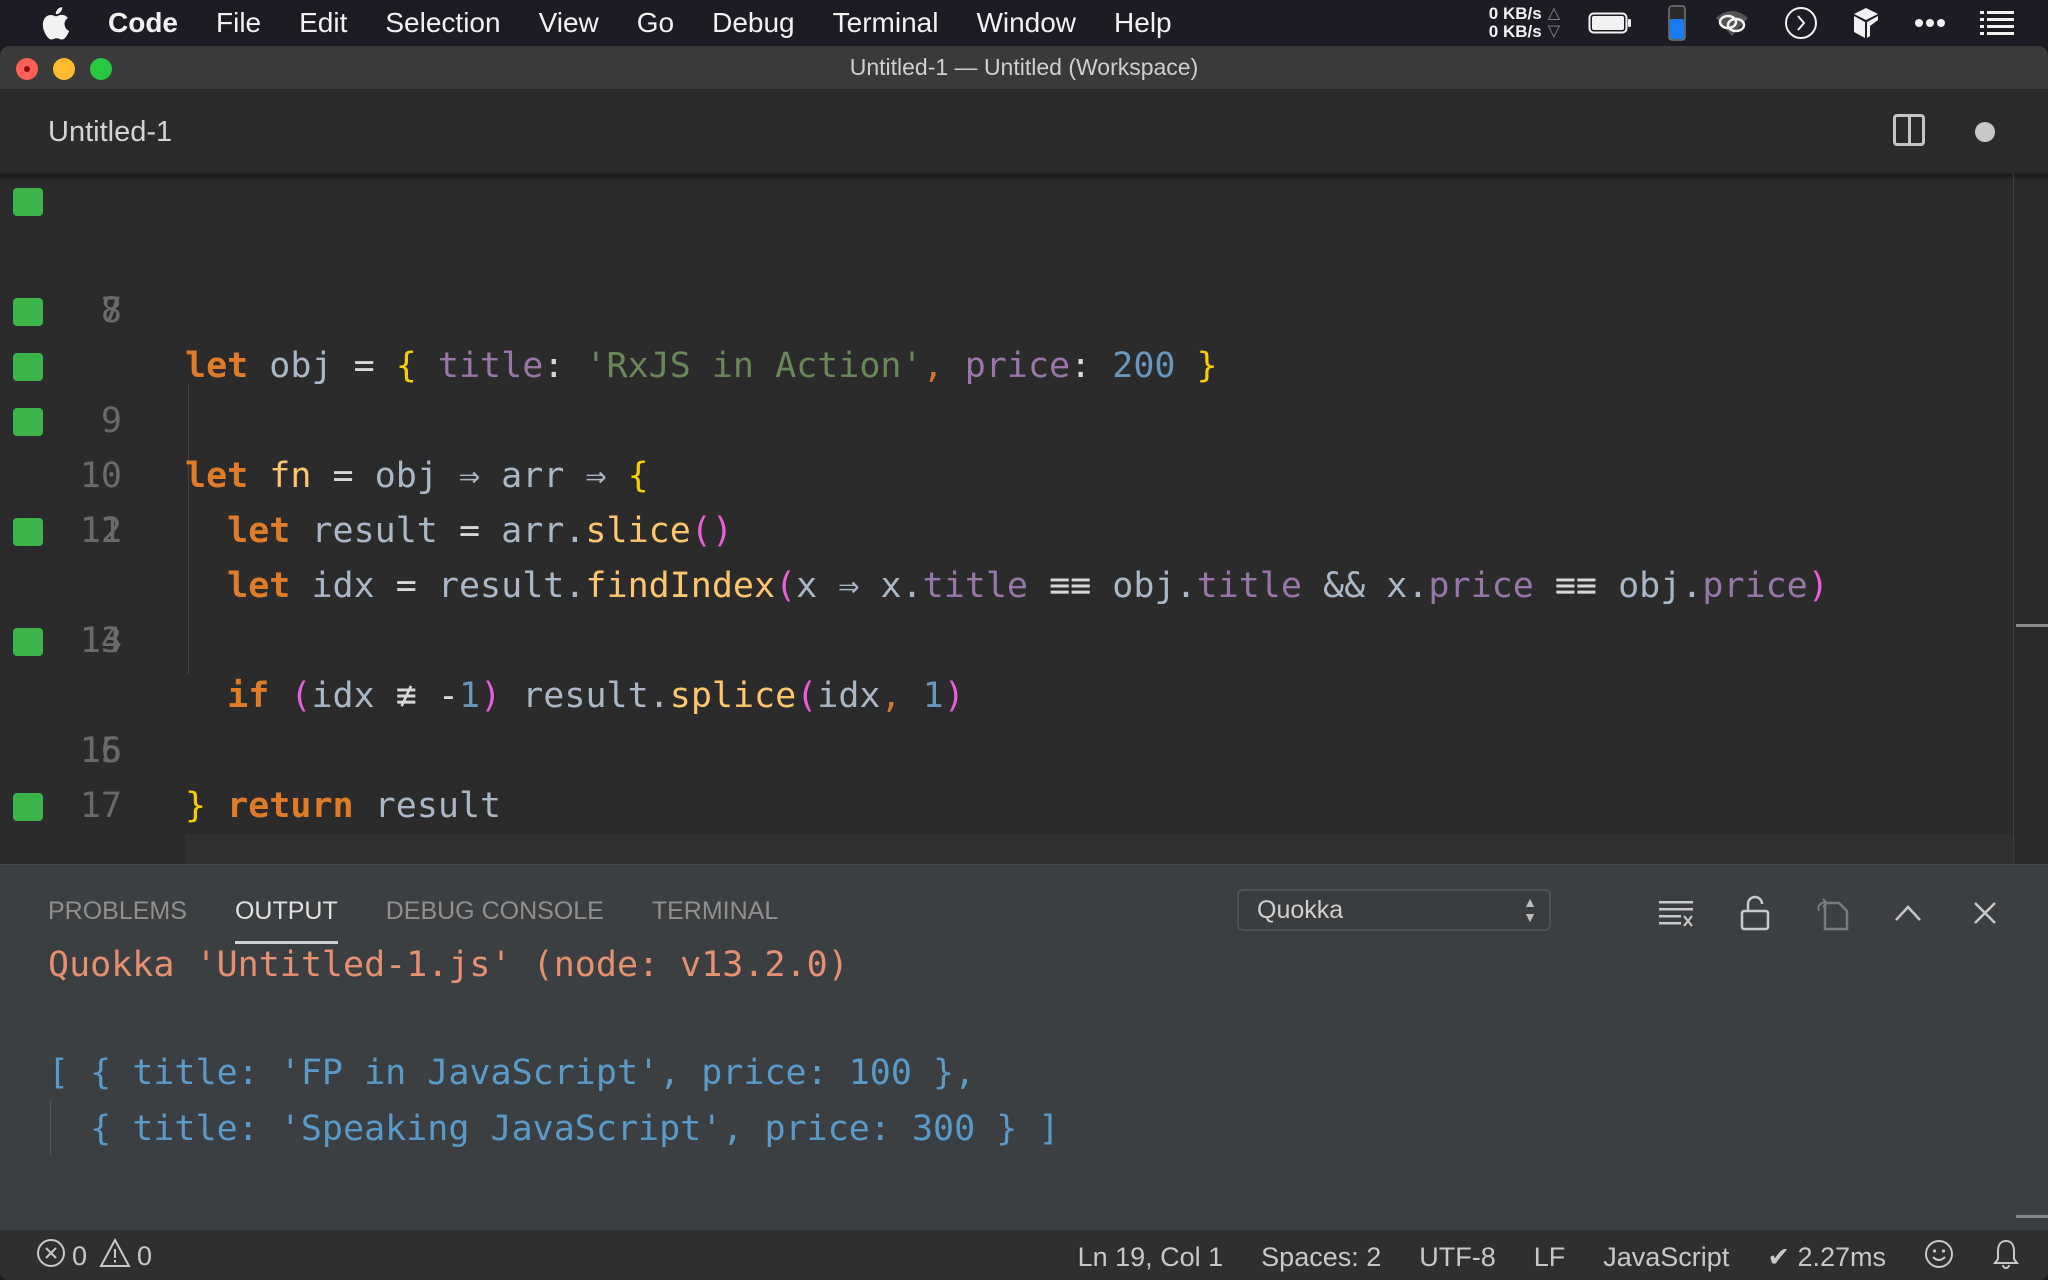  I want to click on menu-view: View, so click(569, 23).